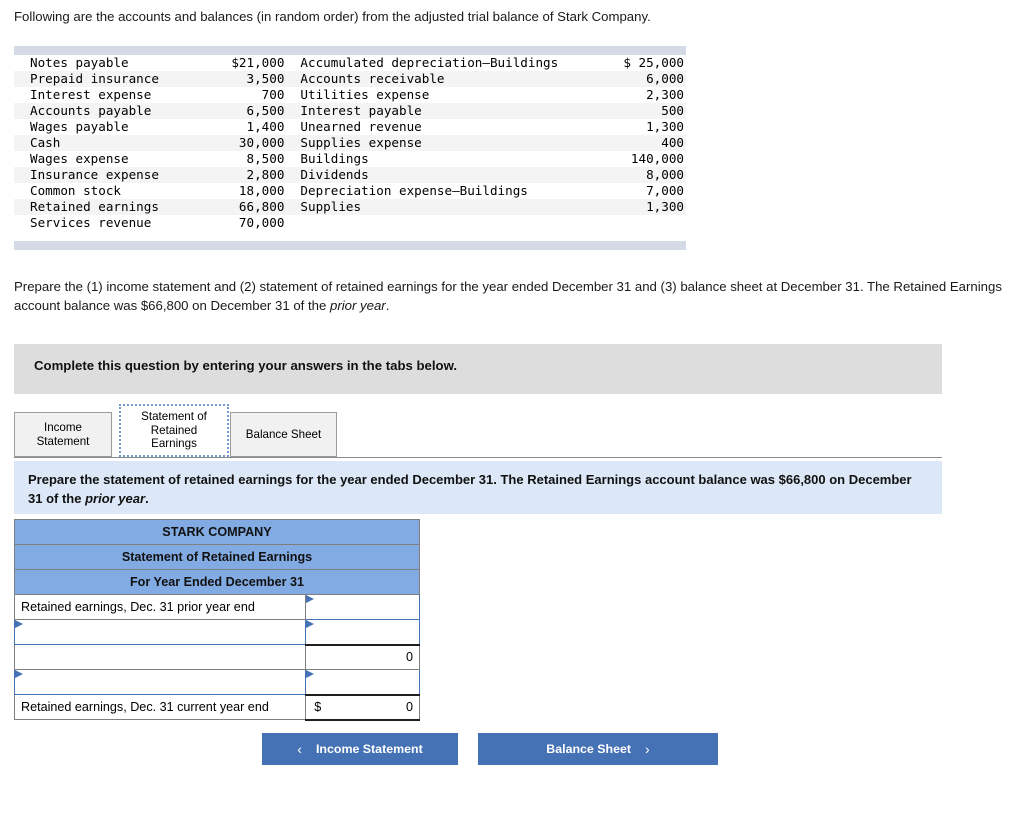  What do you see at coordinates (109, 79) in the screenshot?
I see `trial-balance-account-left: Prepaid insurance` at bounding box center [109, 79].